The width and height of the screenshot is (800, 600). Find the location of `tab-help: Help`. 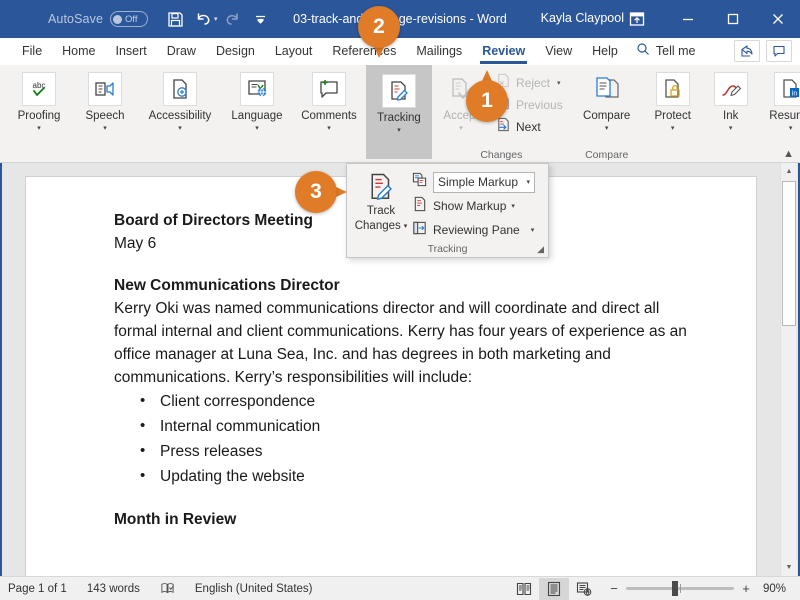

tab-help: Help is located at coordinates (605, 51).